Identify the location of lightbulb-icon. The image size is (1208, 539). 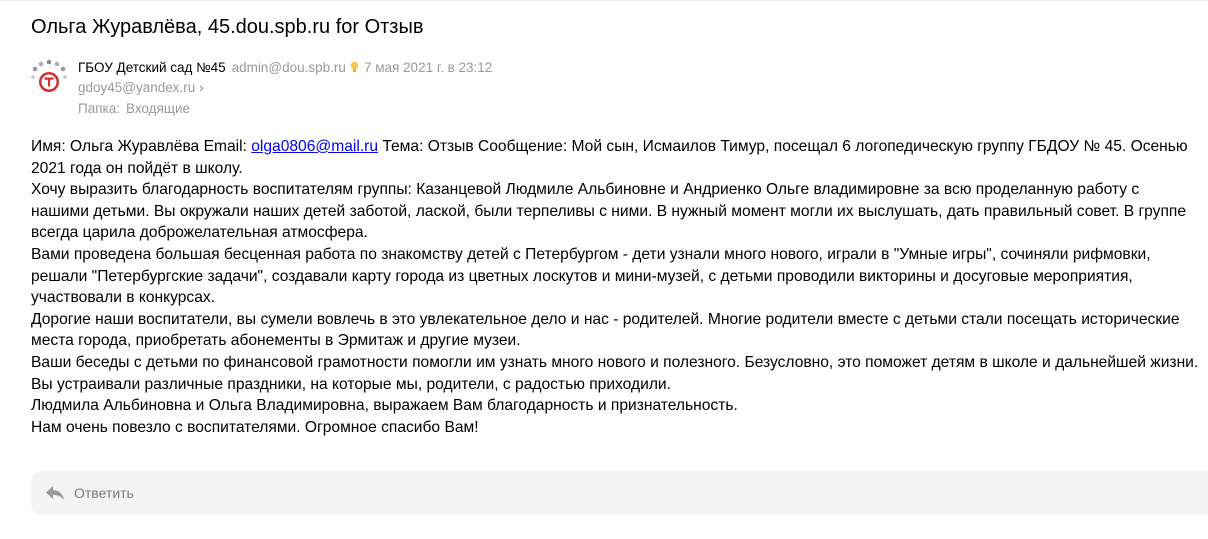
(354, 66).